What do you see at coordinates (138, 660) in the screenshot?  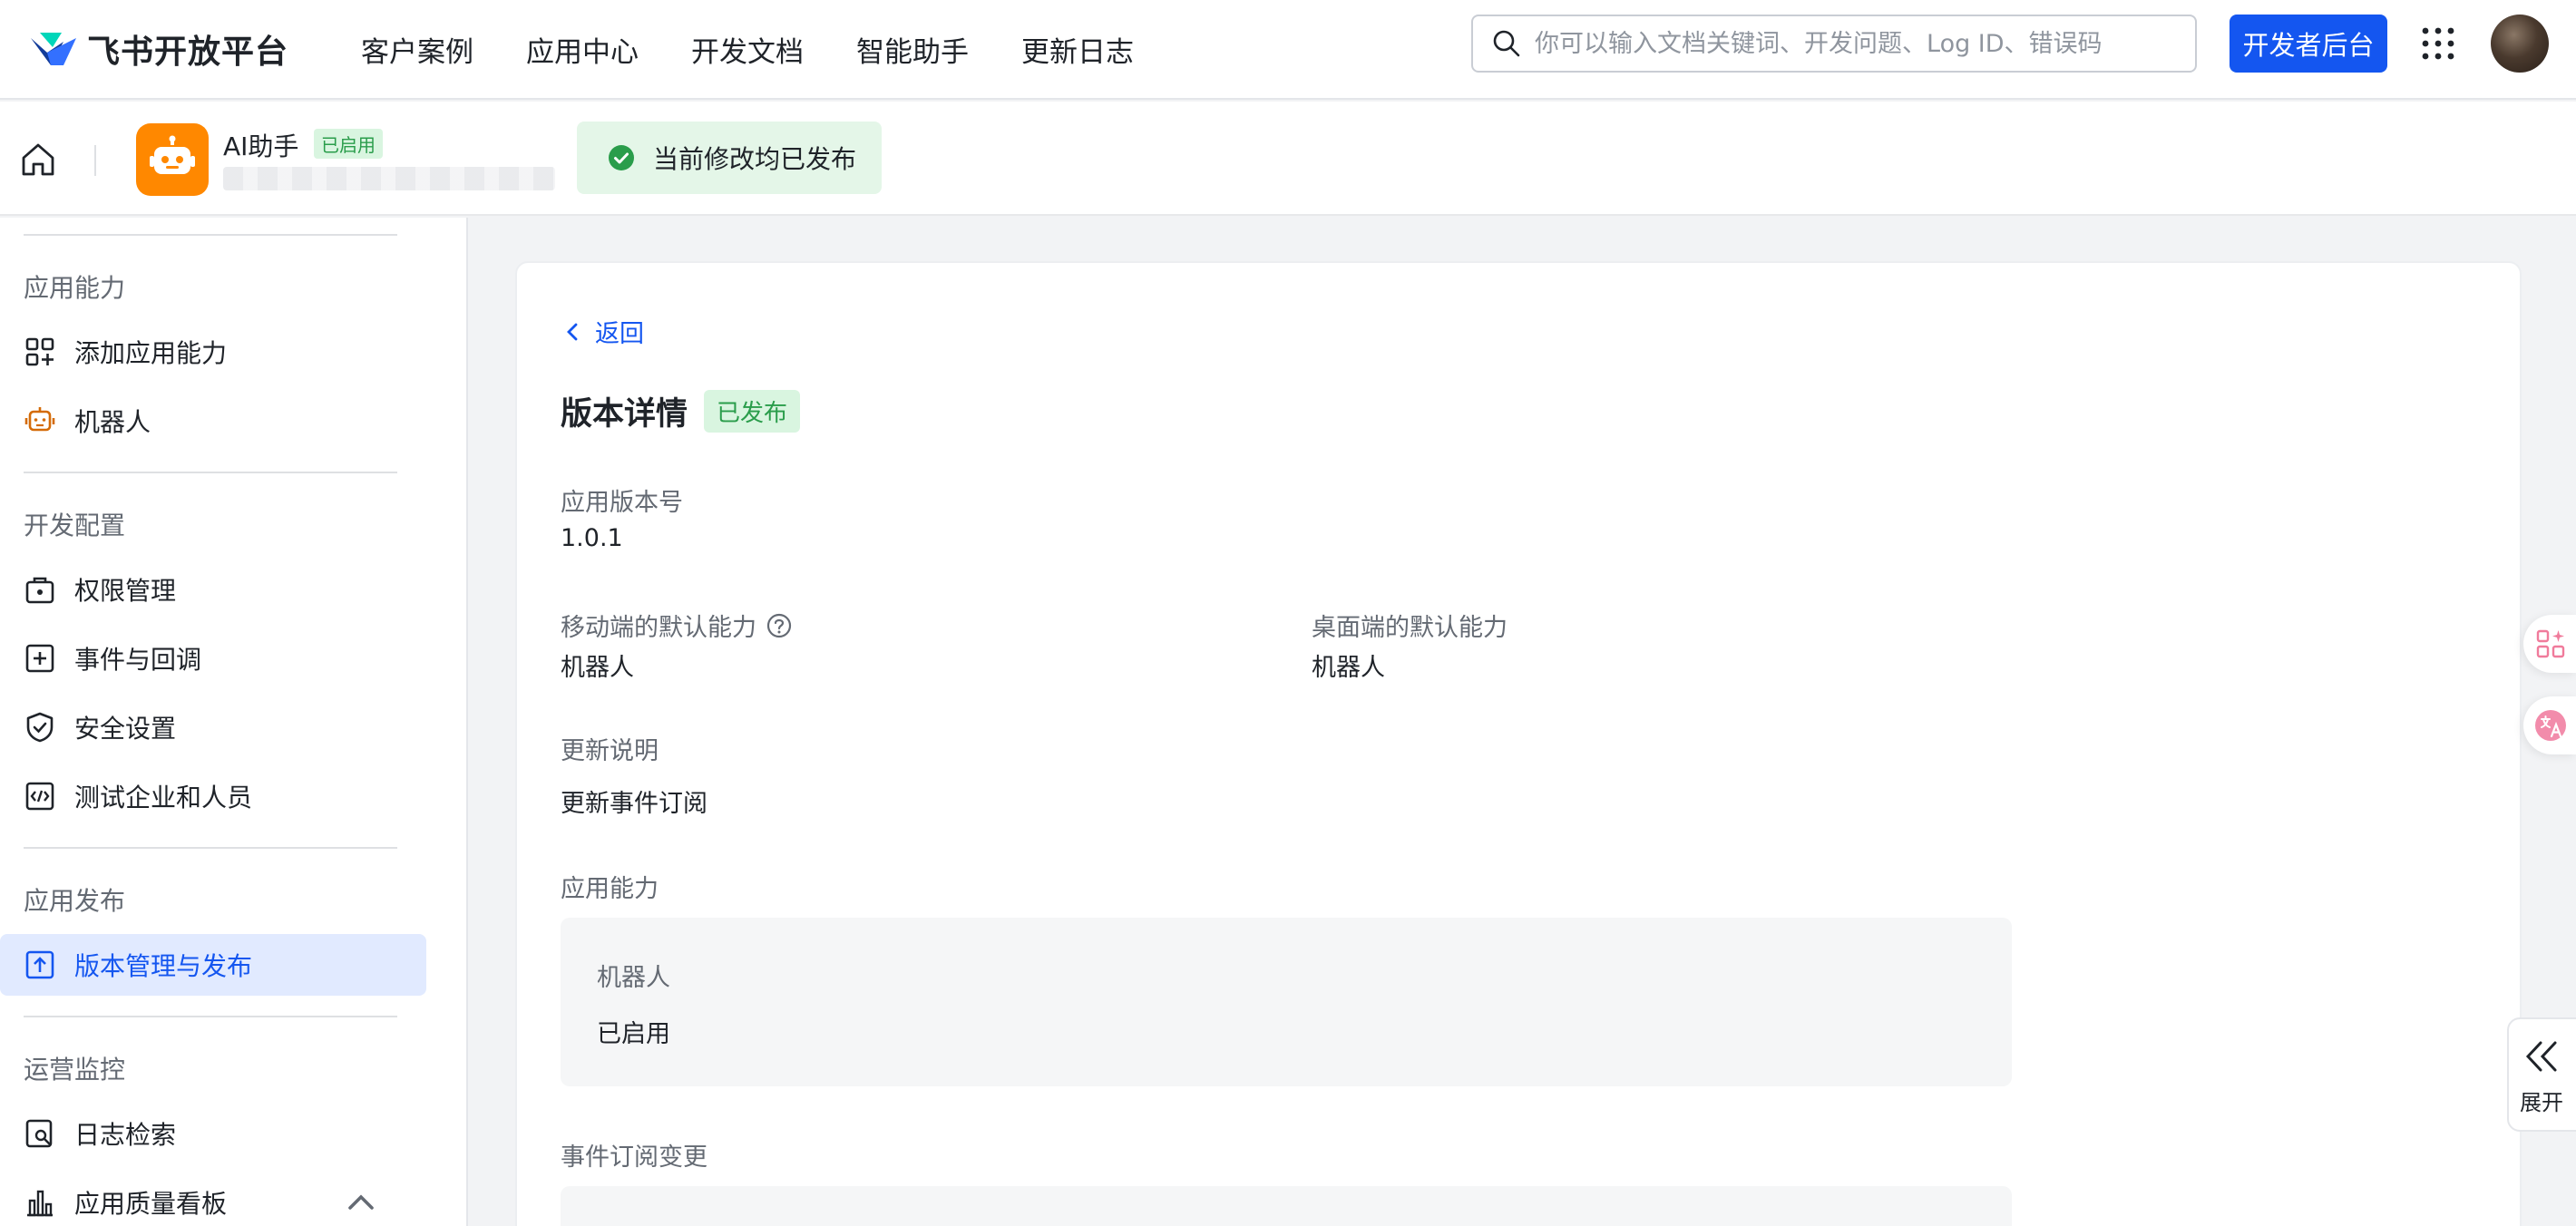 I see `sidebar-item-label: 事件与回调` at bounding box center [138, 660].